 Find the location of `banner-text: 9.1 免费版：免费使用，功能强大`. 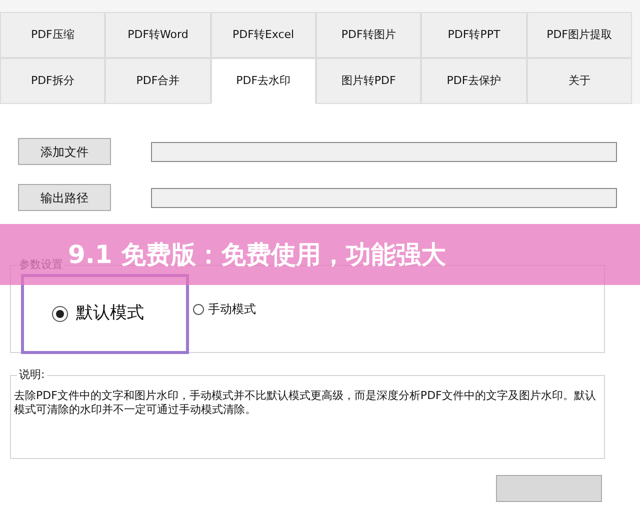

banner-text: 9.1 免费版：免费使用，功能强大 is located at coordinates (257, 254).